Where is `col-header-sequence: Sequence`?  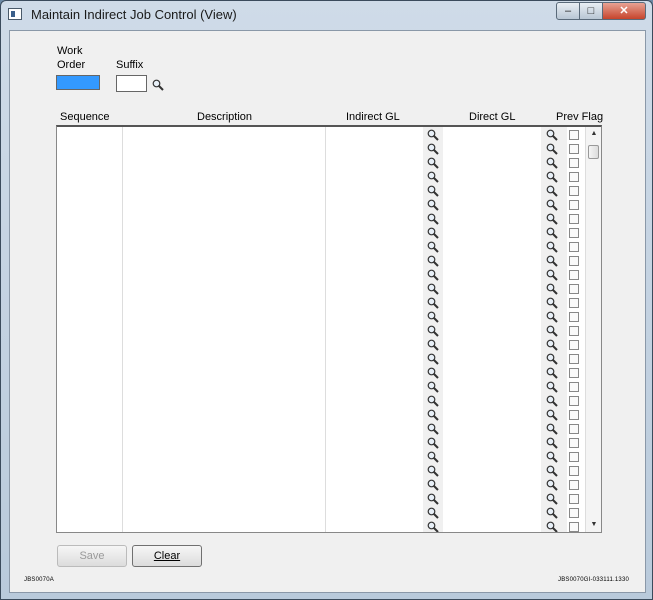 col-header-sequence: Sequence is located at coordinates (85, 117).